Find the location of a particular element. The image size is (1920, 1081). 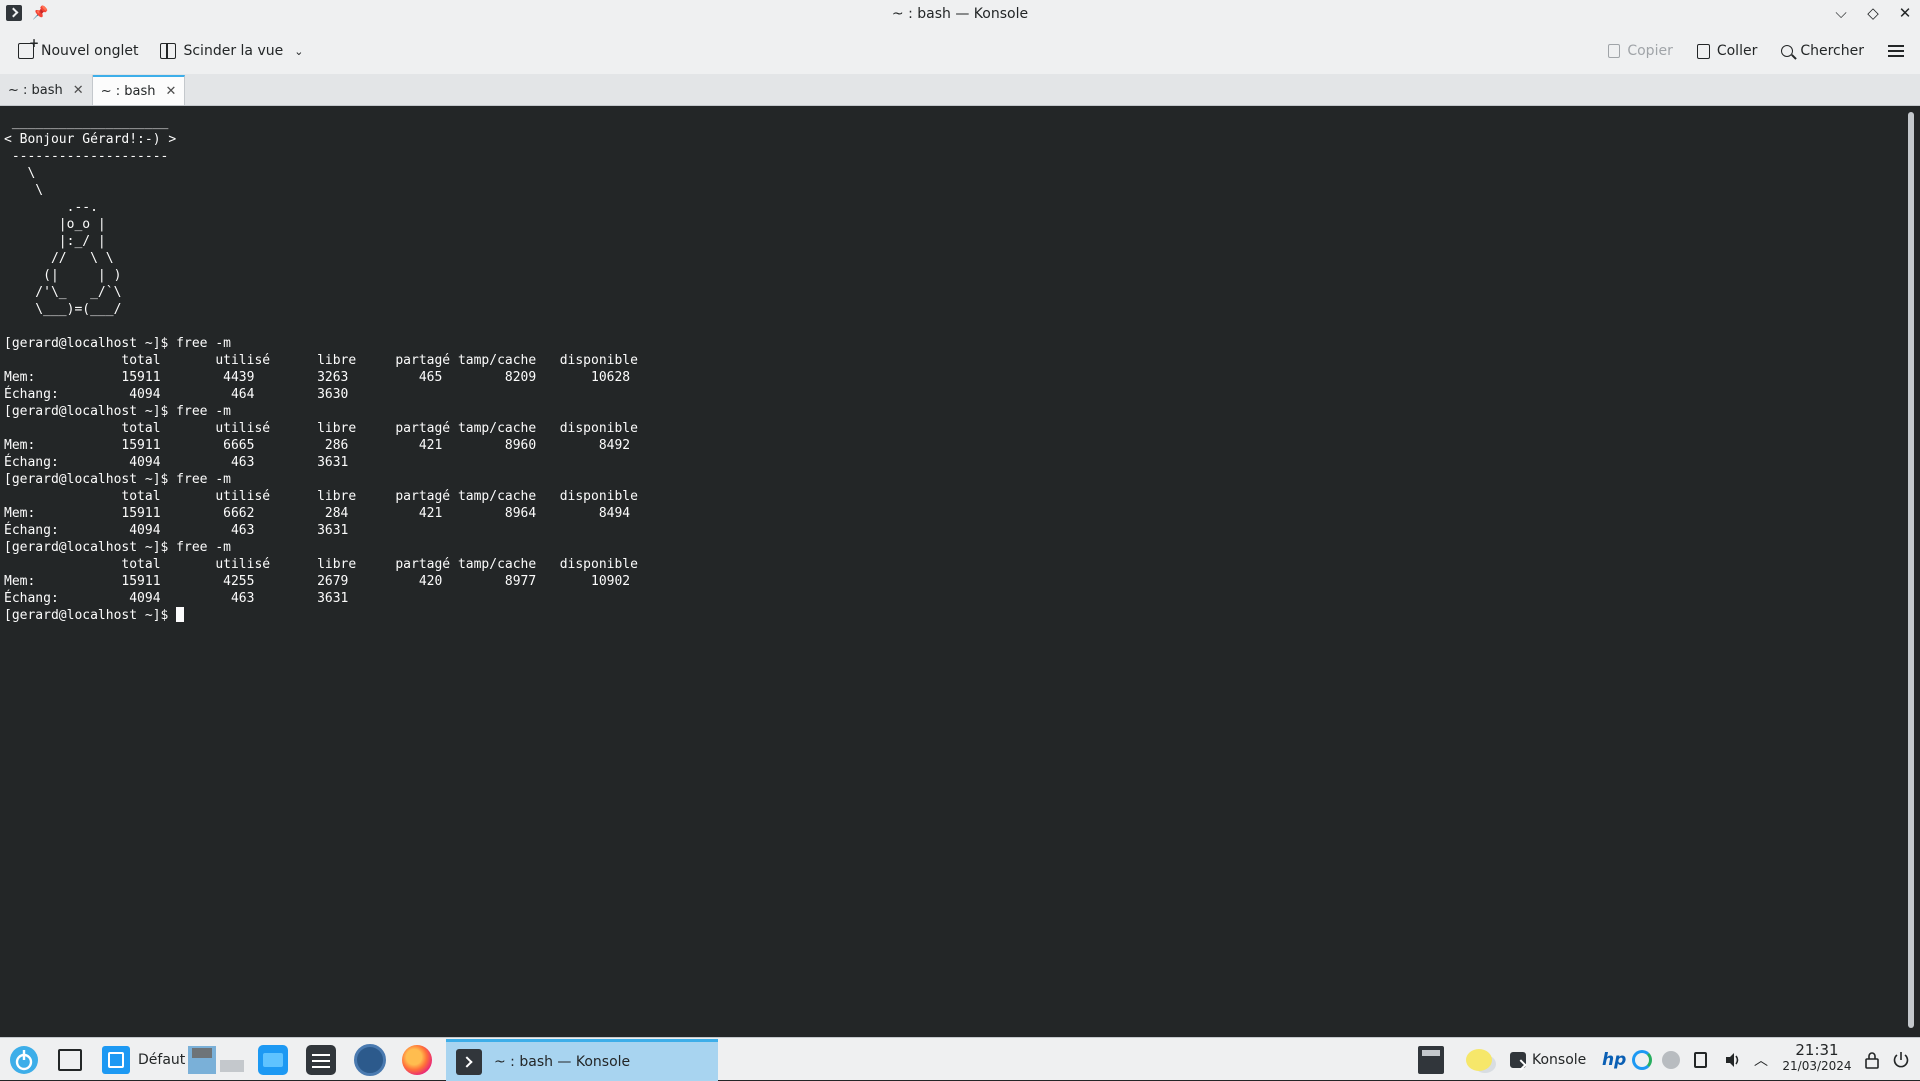

steam-icon is located at coordinates (1671, 1059).